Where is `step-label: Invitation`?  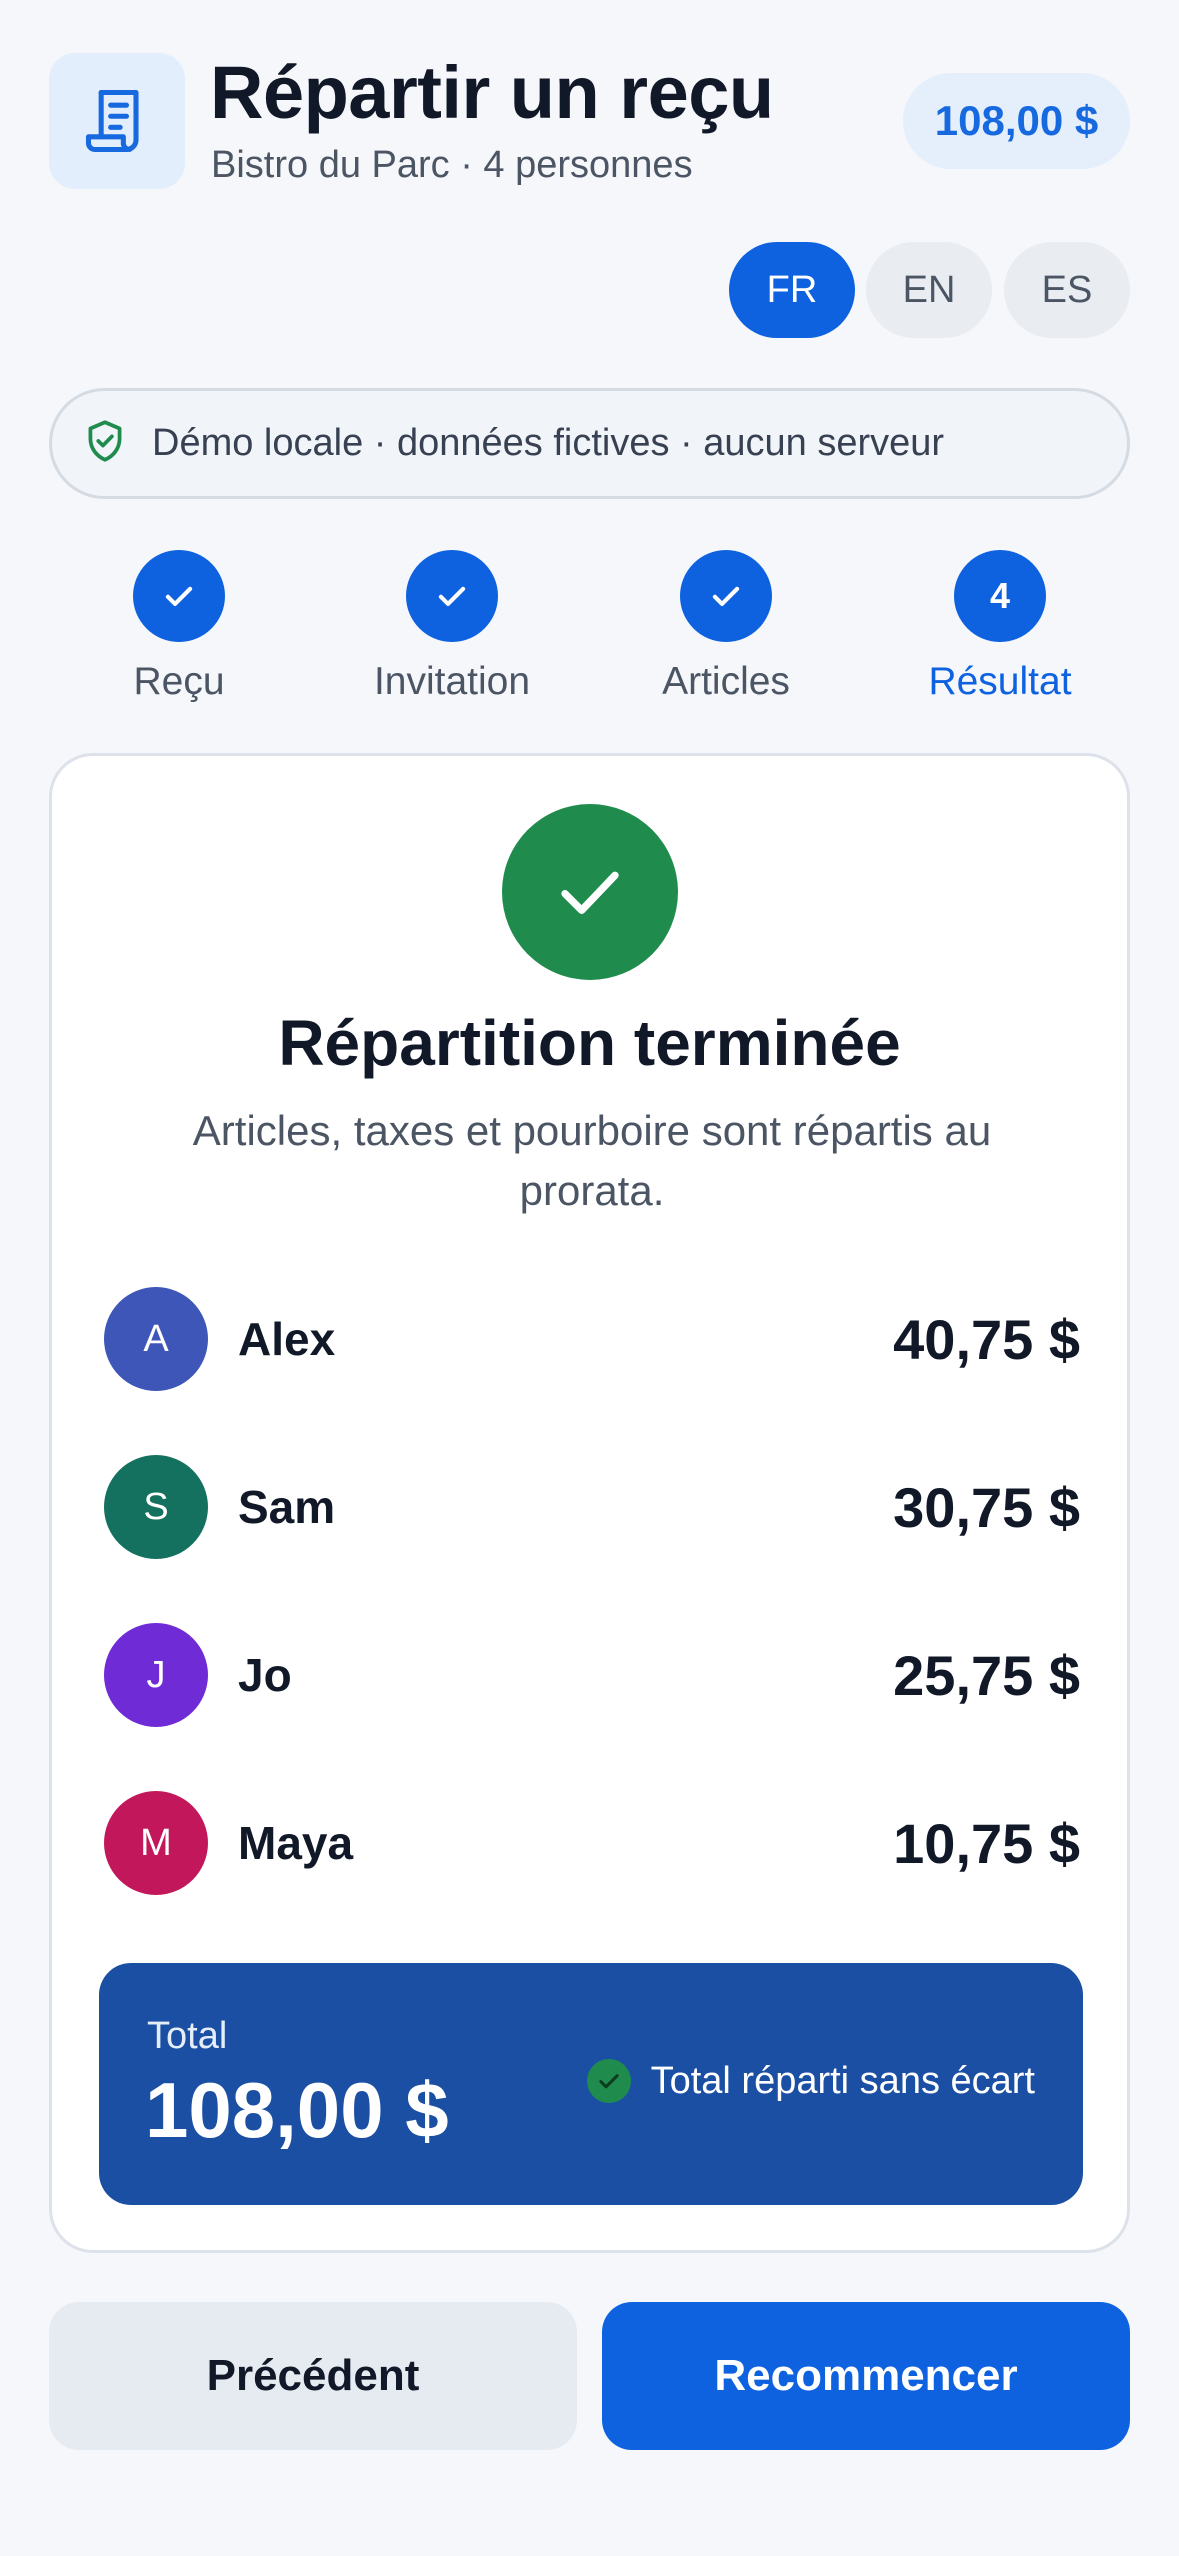 step-label: Invitation is located at coordinates (452, 681).